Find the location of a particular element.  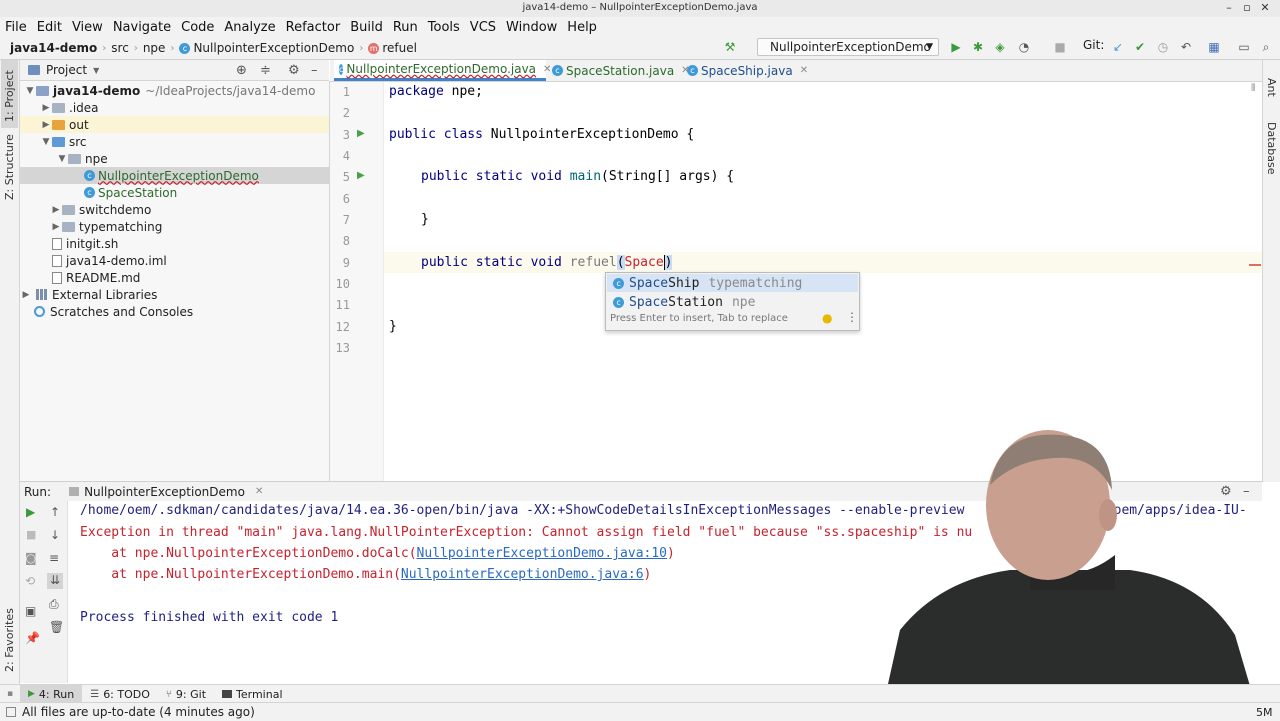

menu-navigate: Navigate is located at coordinates (142, 27).